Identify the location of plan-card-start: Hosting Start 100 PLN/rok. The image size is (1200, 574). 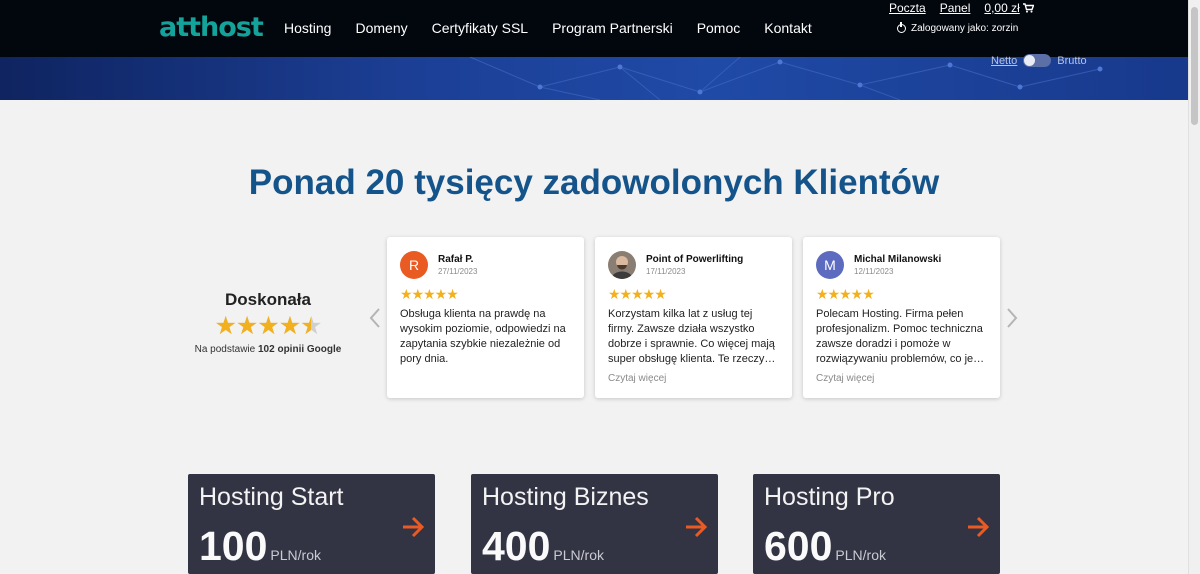
(311, 524).